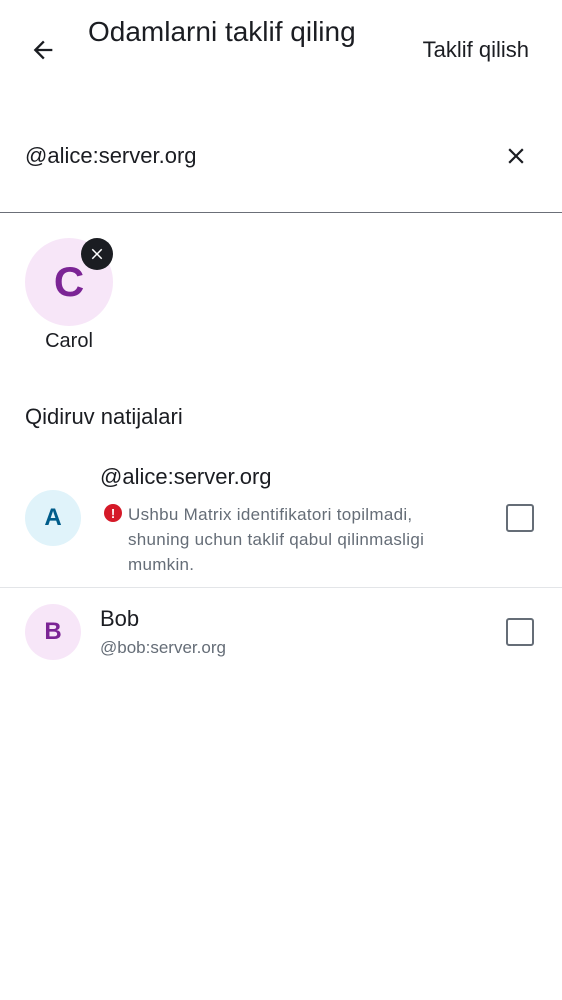 This screenshot has height=1000, width=562. What do you see at coordinates (120, 618) in the screenshot?
I see `user-title: Bob` at bounding box center [120, 618].